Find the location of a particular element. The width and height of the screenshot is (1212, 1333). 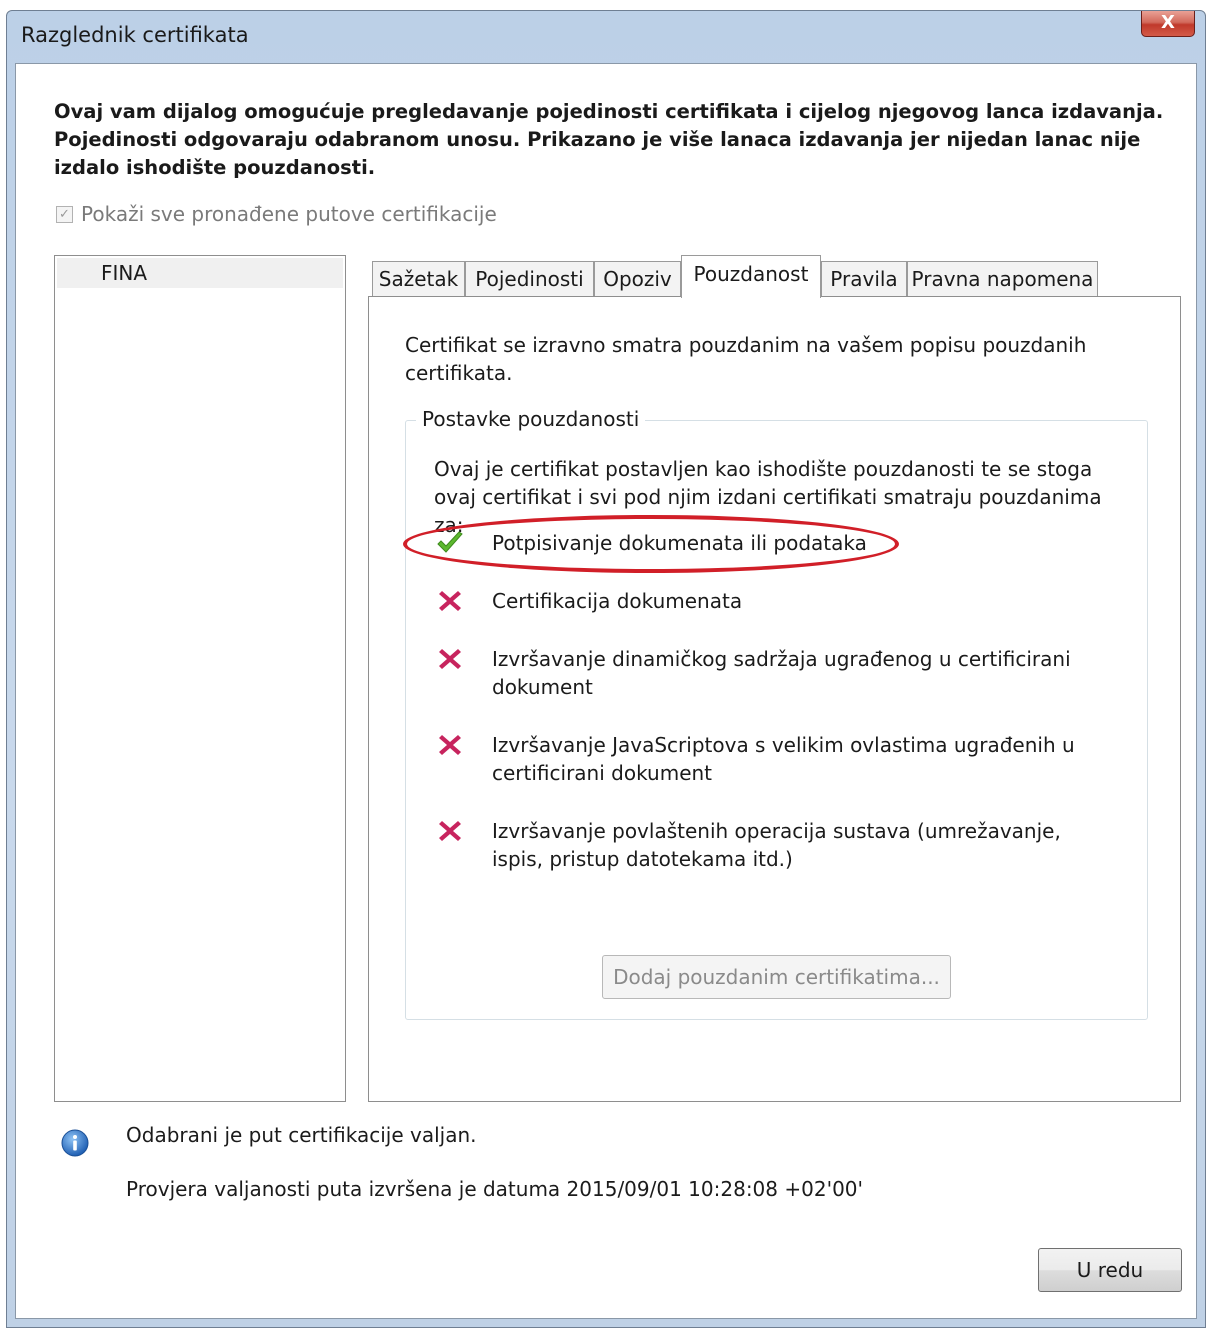

permission-item: Certifikacija dokumenata is located at coordinates (763, 601).